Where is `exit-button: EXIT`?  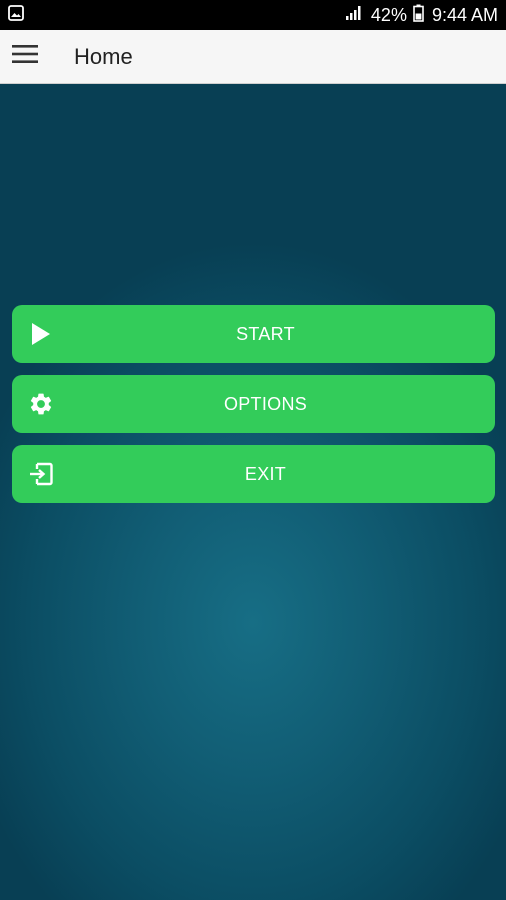 exit-button: EXIT is located at coordinates (253, 474).